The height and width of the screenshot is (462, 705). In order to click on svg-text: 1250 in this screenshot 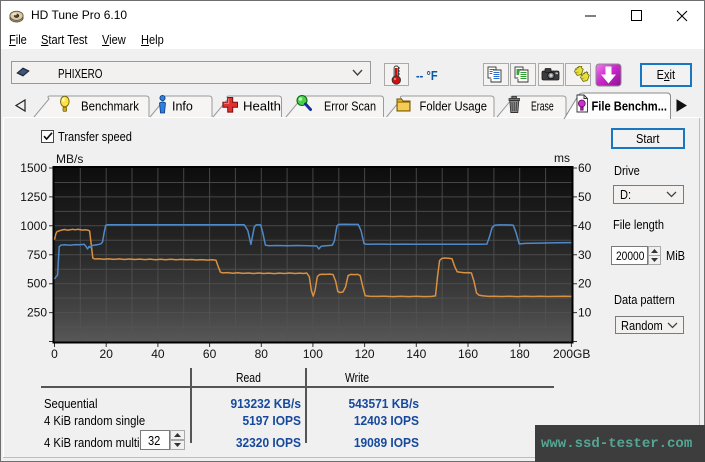, I will do `click(33, 197)`.